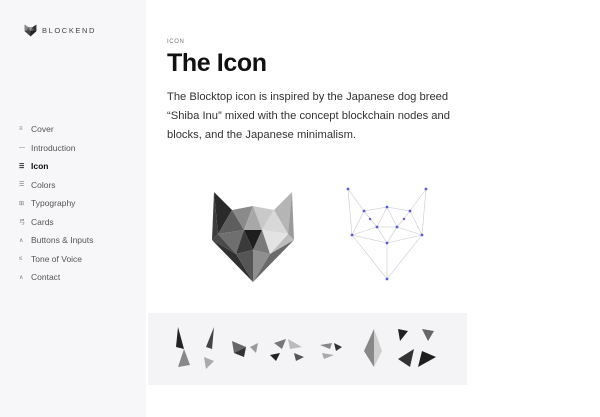 The width and height of the screenshot is (600, 417). I want to click on tone-icon: ≤, so click(21, 258).